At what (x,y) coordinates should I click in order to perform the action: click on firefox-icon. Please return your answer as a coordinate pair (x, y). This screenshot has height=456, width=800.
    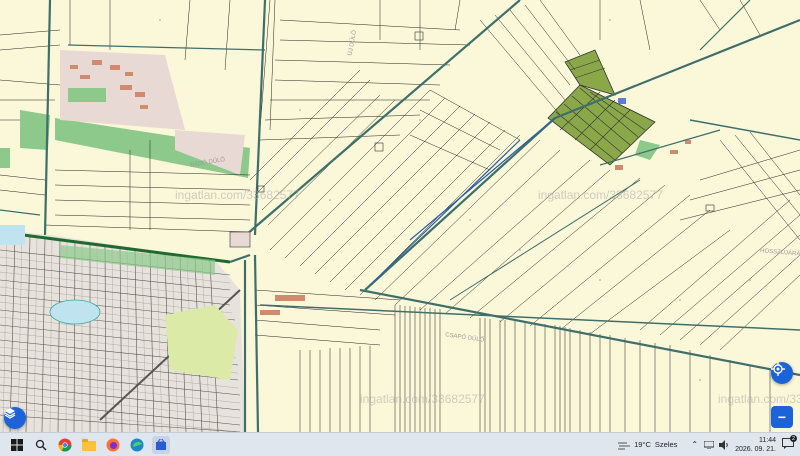
    Looking at the image, I should click on (113, 445).